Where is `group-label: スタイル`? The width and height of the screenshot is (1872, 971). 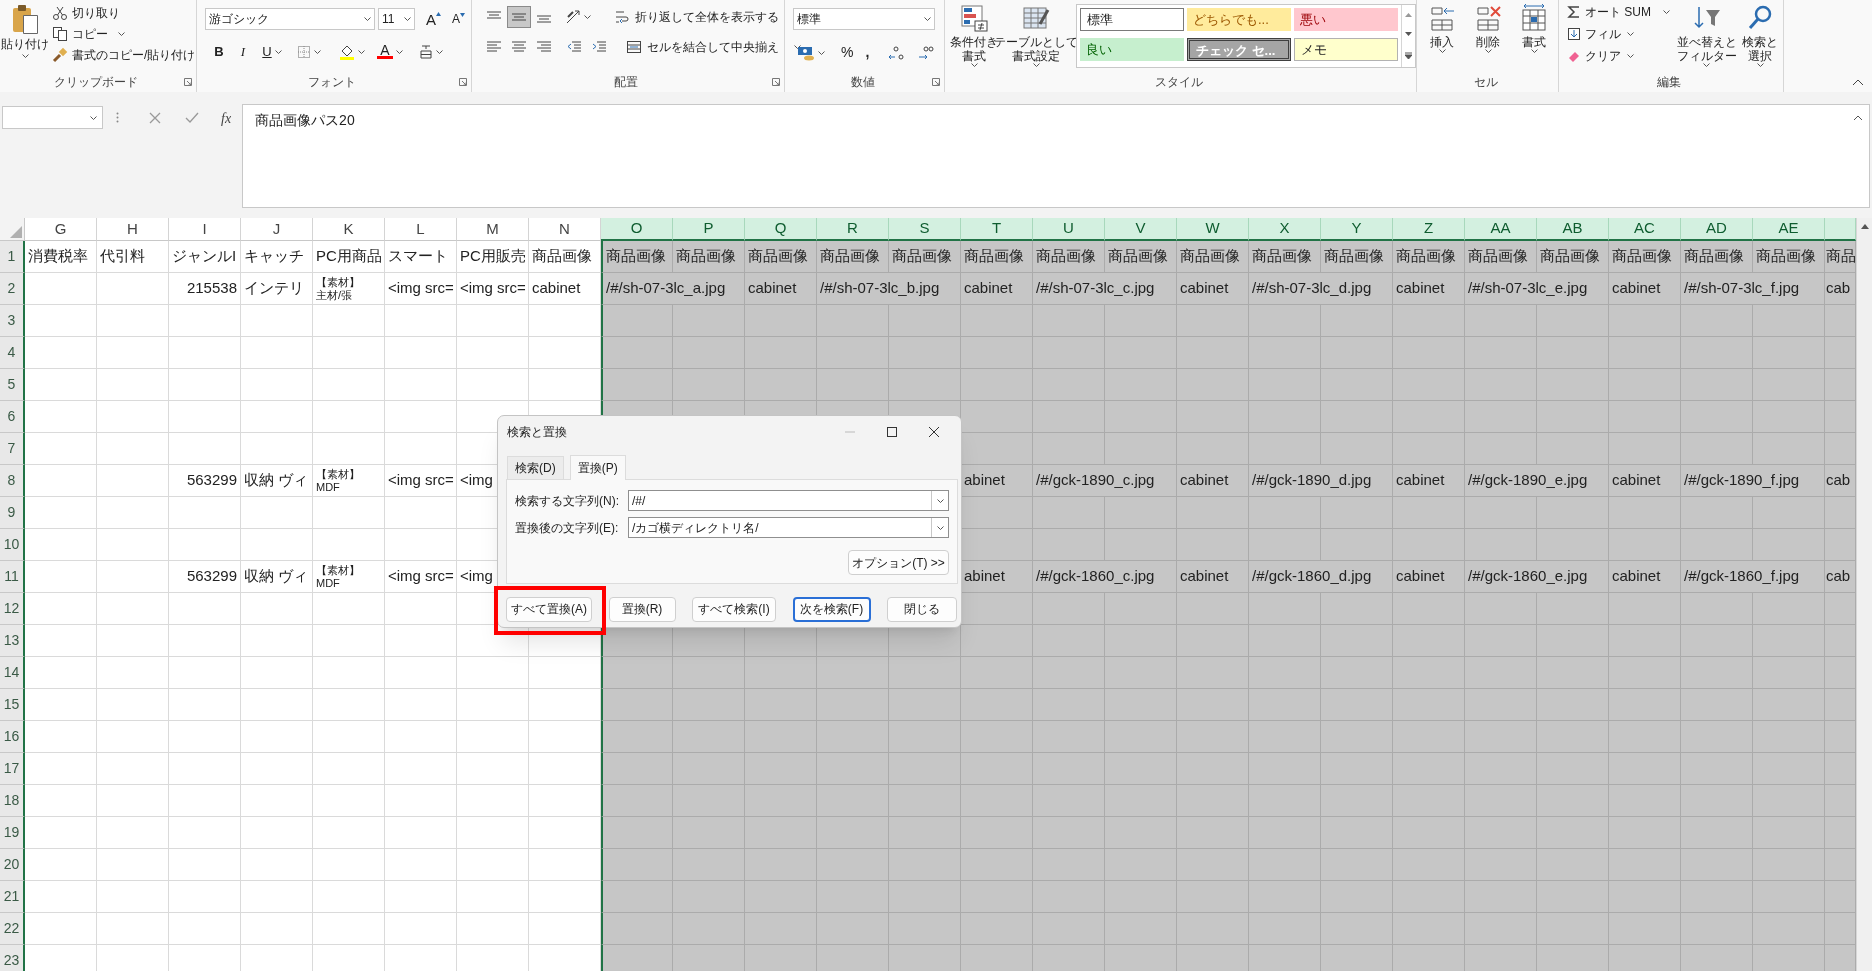
group-label: スタイル is located at coordinates (1178, 82).